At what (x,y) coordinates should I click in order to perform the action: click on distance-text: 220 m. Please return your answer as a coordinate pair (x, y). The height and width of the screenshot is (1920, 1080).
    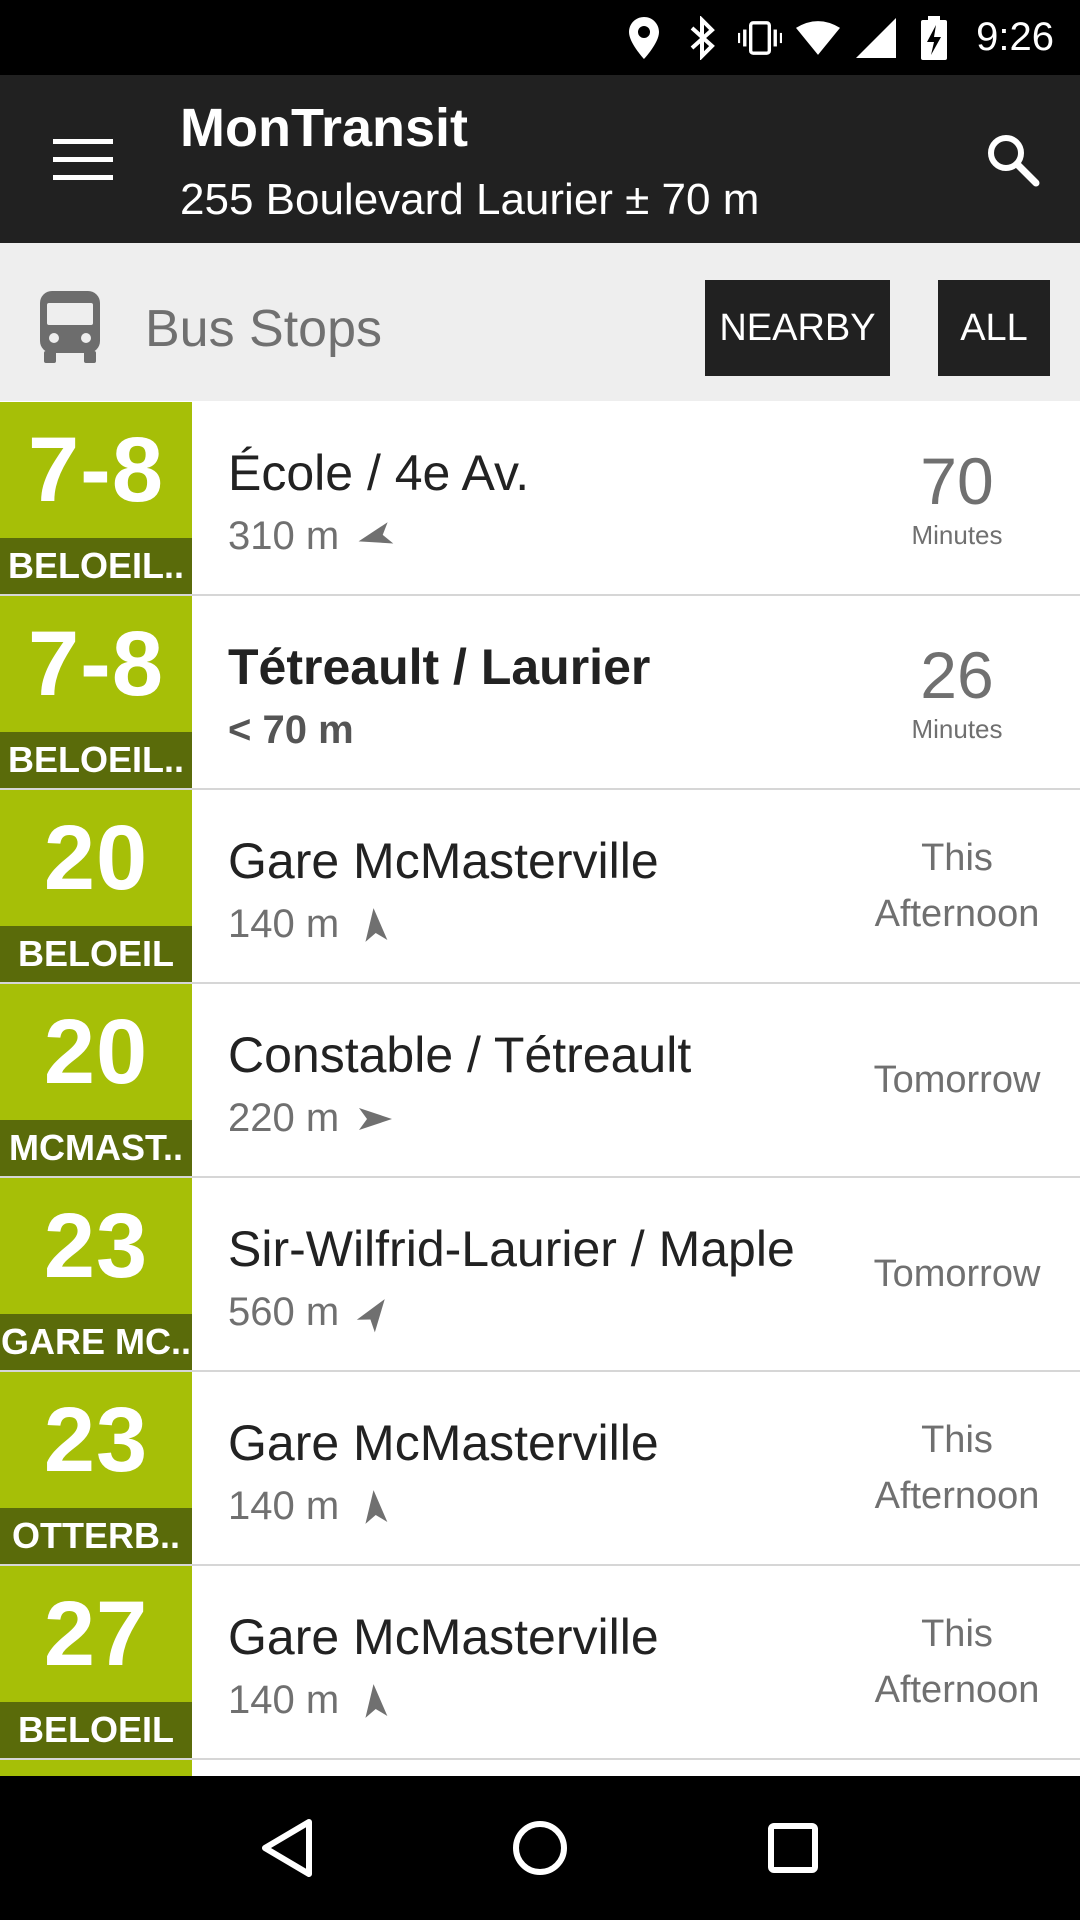
    Looking at the image, I should click on (284, 1118).